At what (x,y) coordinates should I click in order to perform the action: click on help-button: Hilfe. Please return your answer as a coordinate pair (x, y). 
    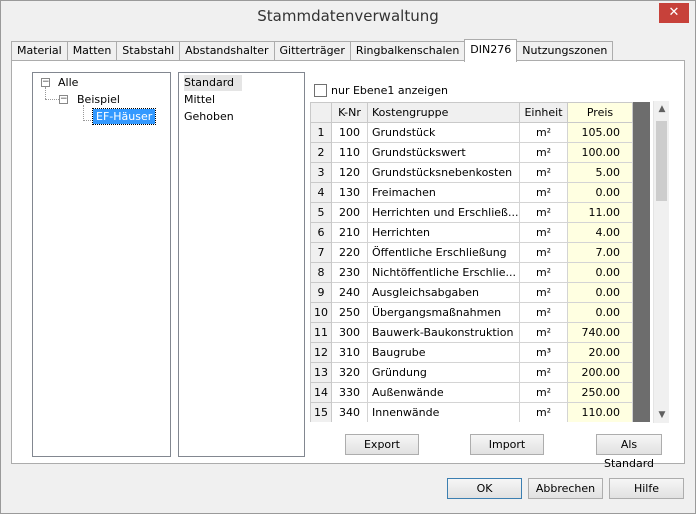
    Looking at the image, I should click on (646, 488).